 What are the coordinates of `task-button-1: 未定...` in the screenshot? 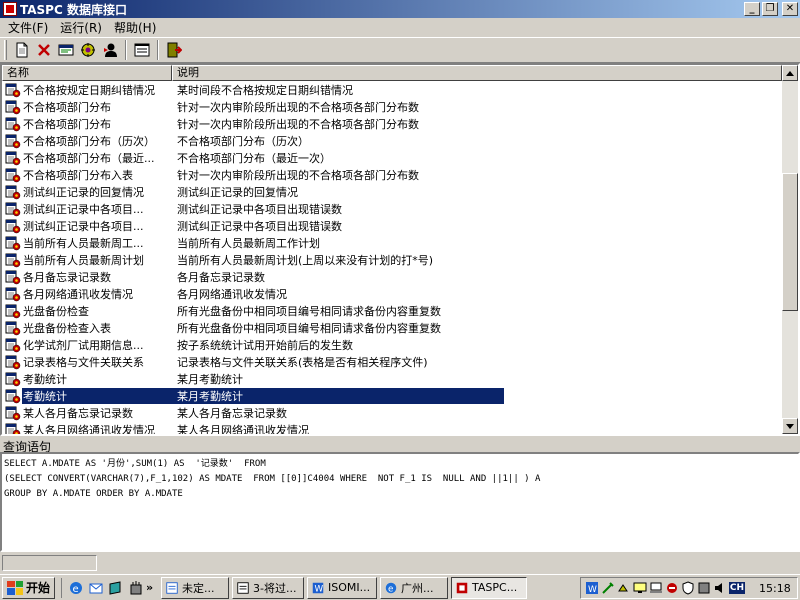 It's located at (195, 587).